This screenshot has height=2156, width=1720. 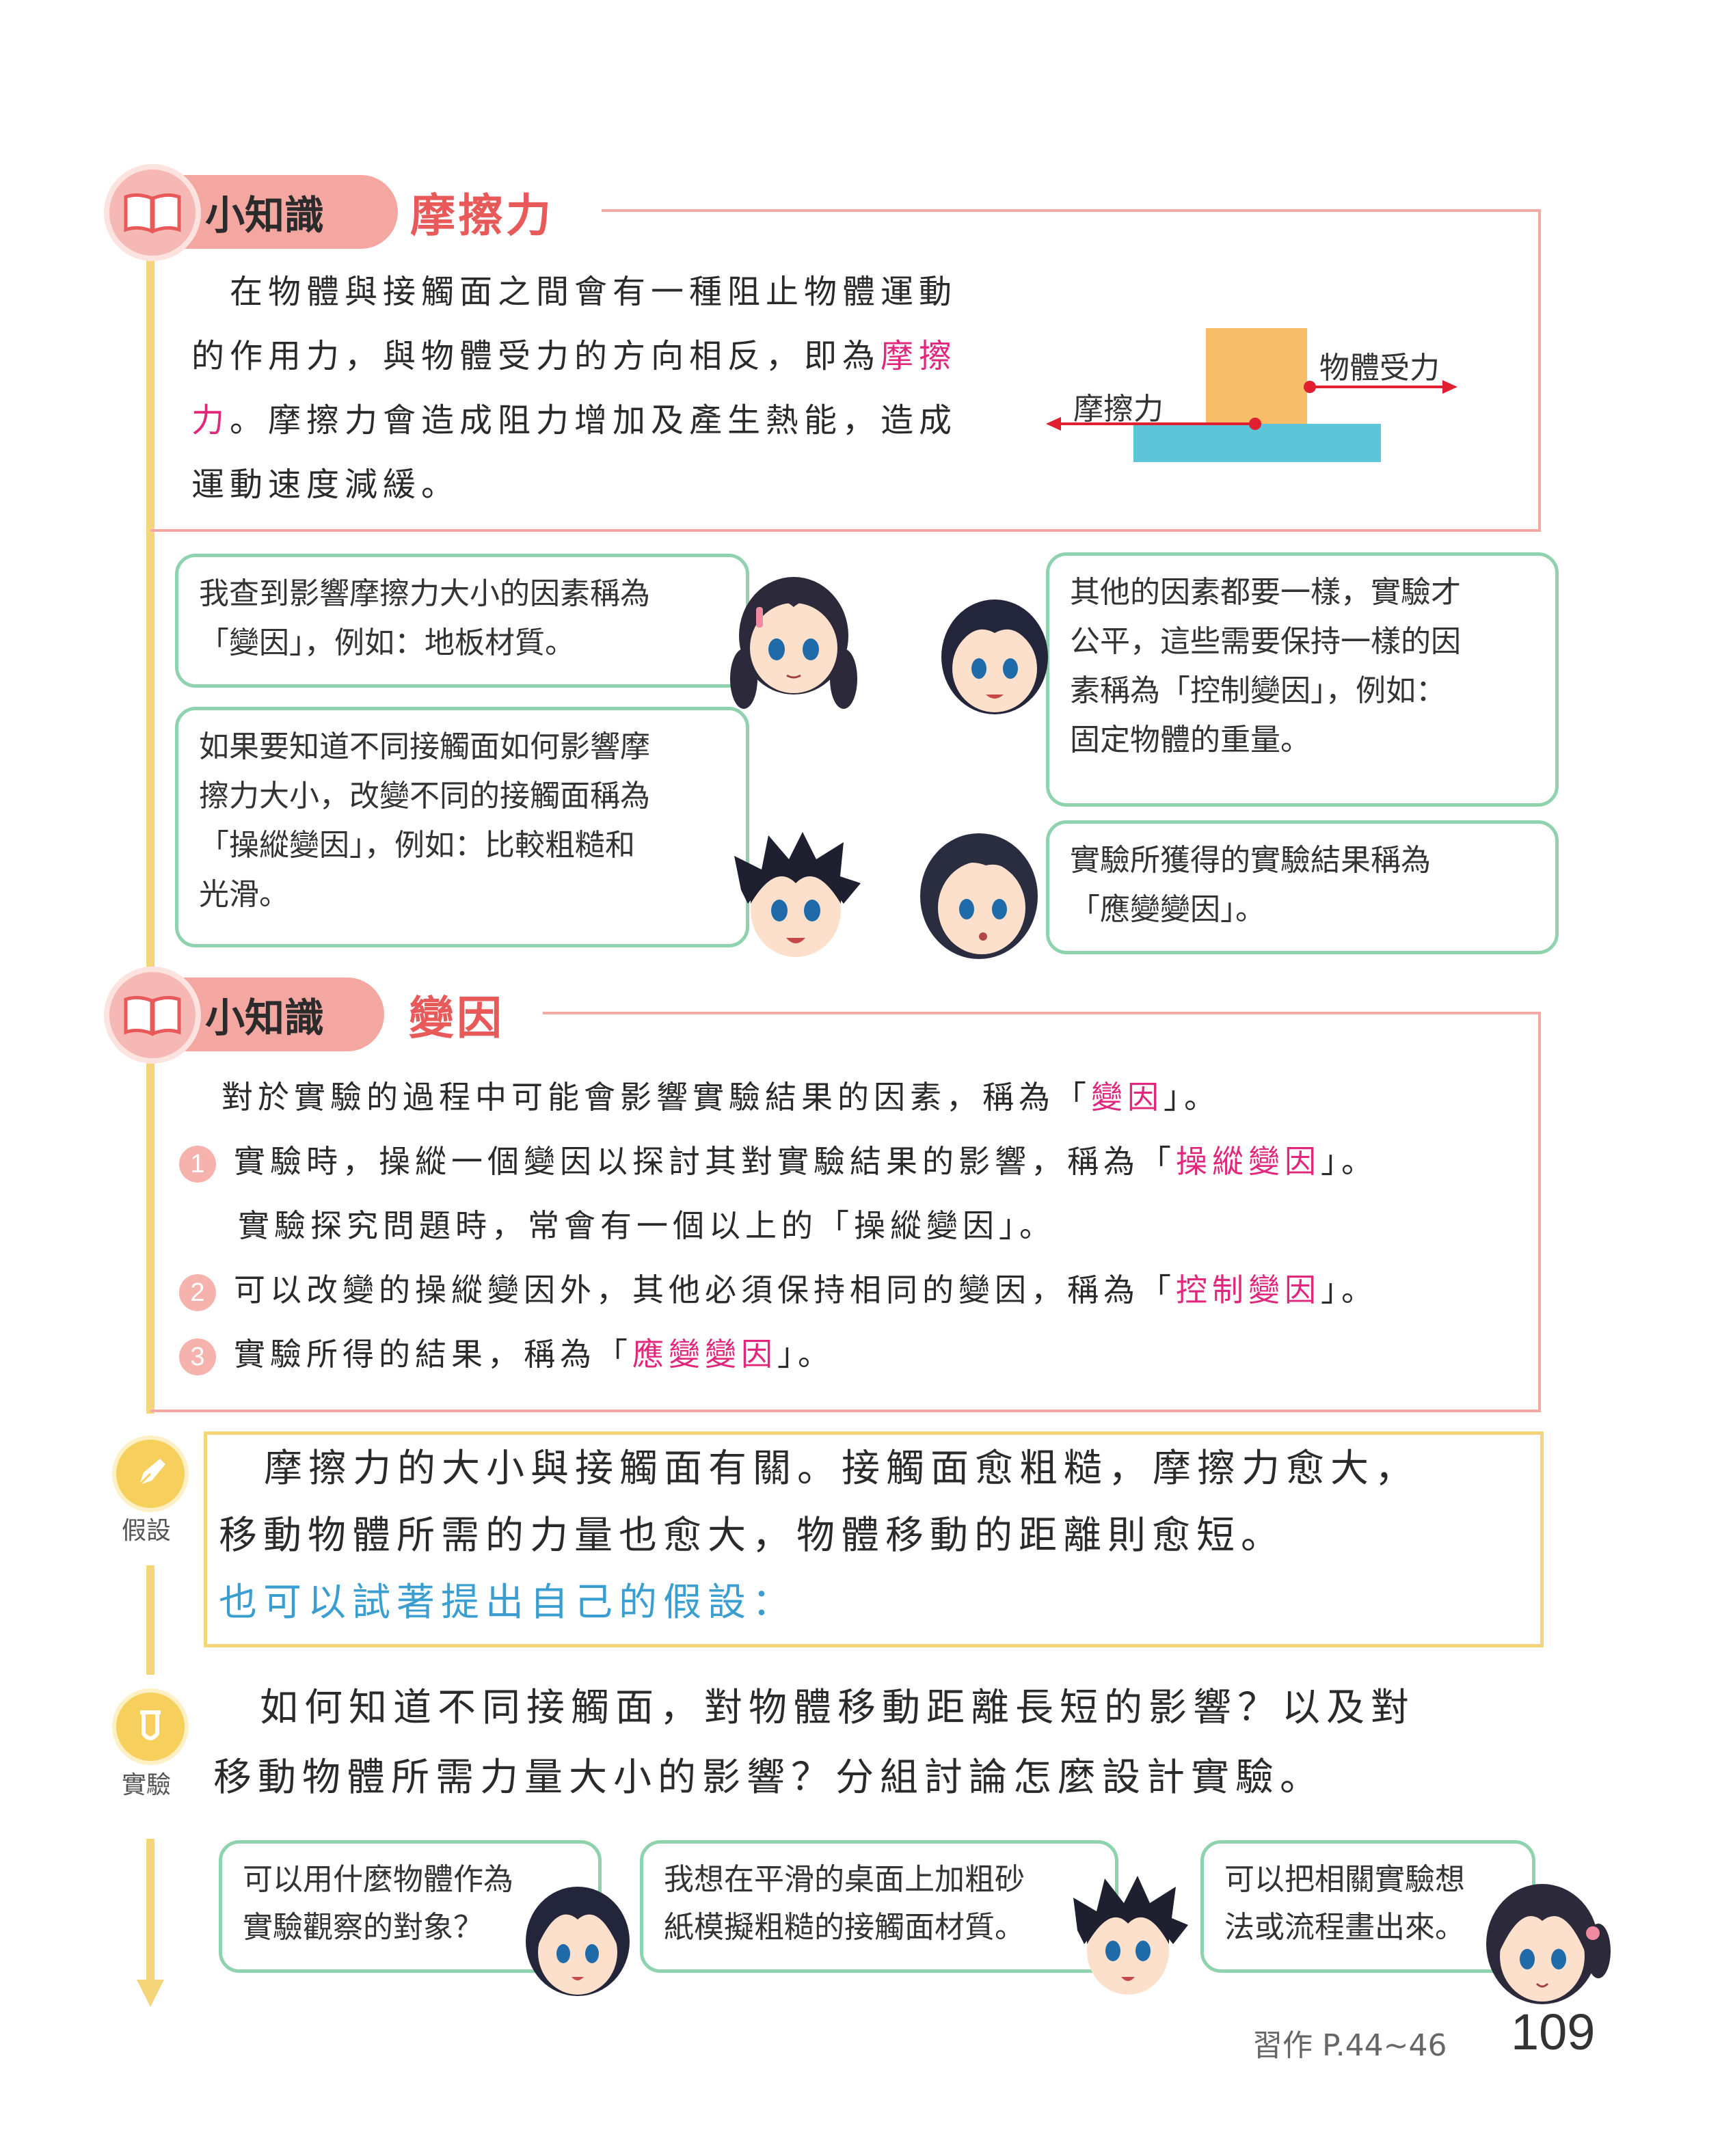 I want to click on knowledge-title: 變因, so click(x=457, y=1018).